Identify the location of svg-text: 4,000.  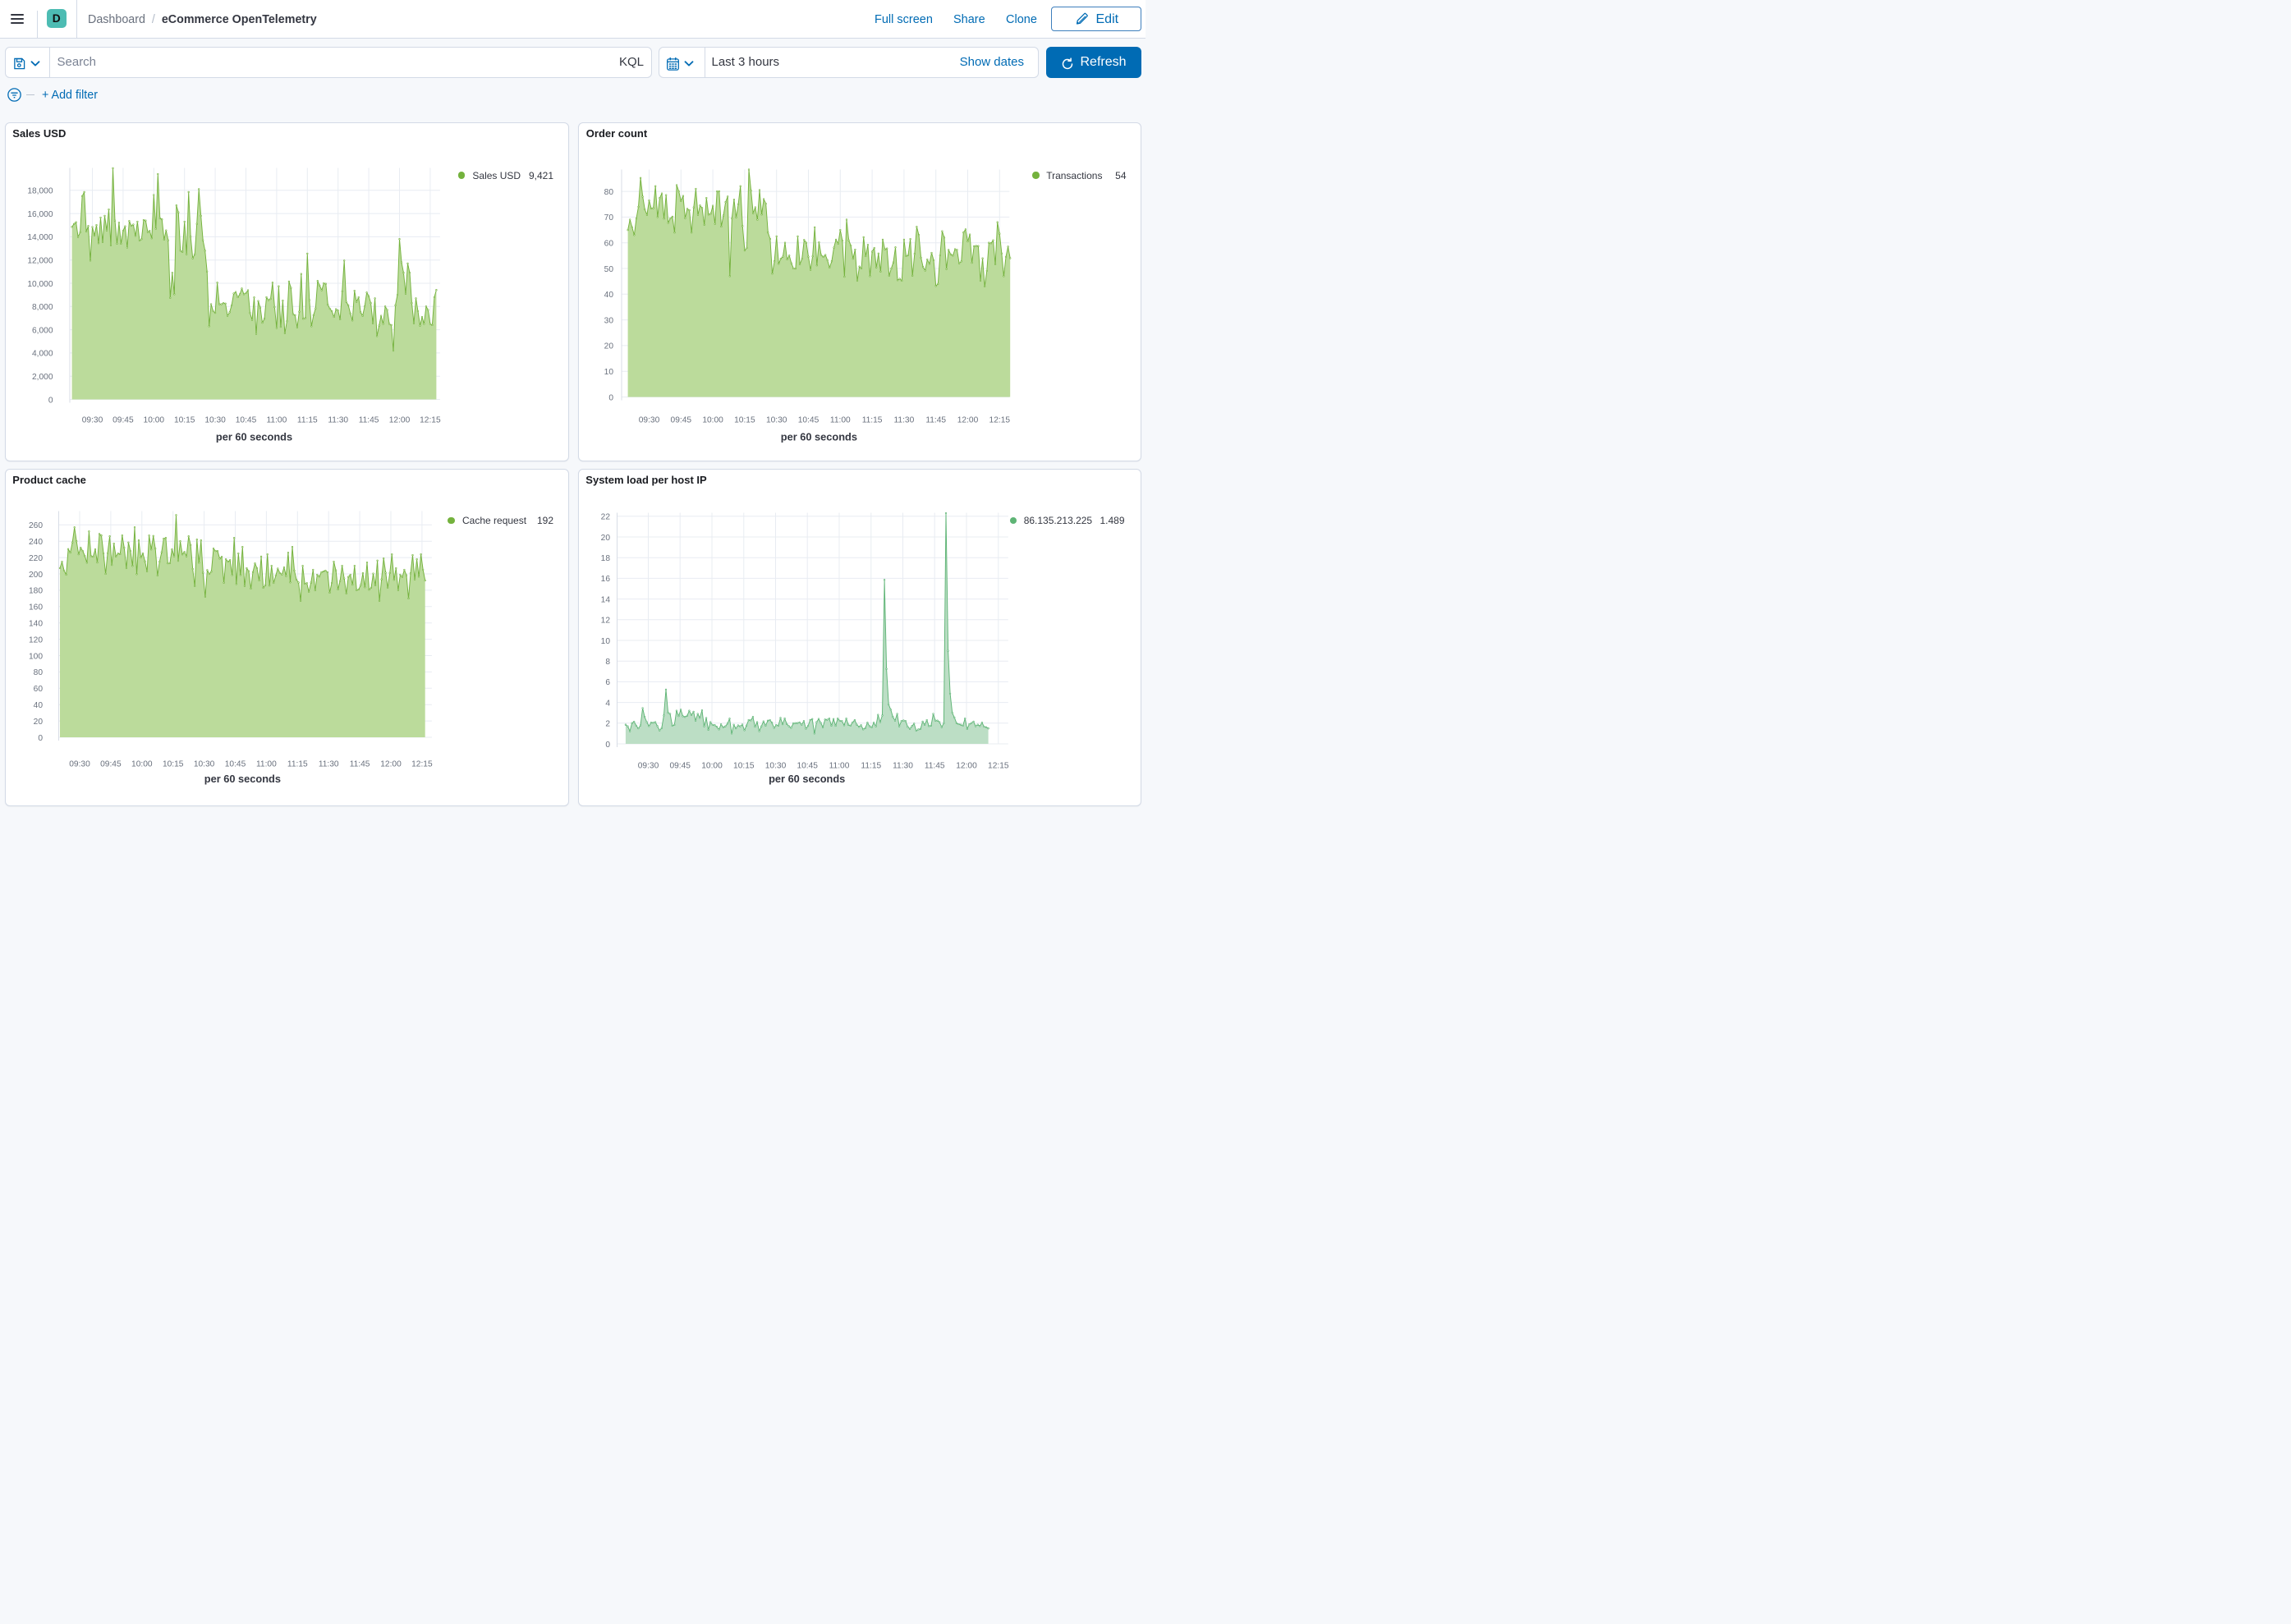
(43, 354).